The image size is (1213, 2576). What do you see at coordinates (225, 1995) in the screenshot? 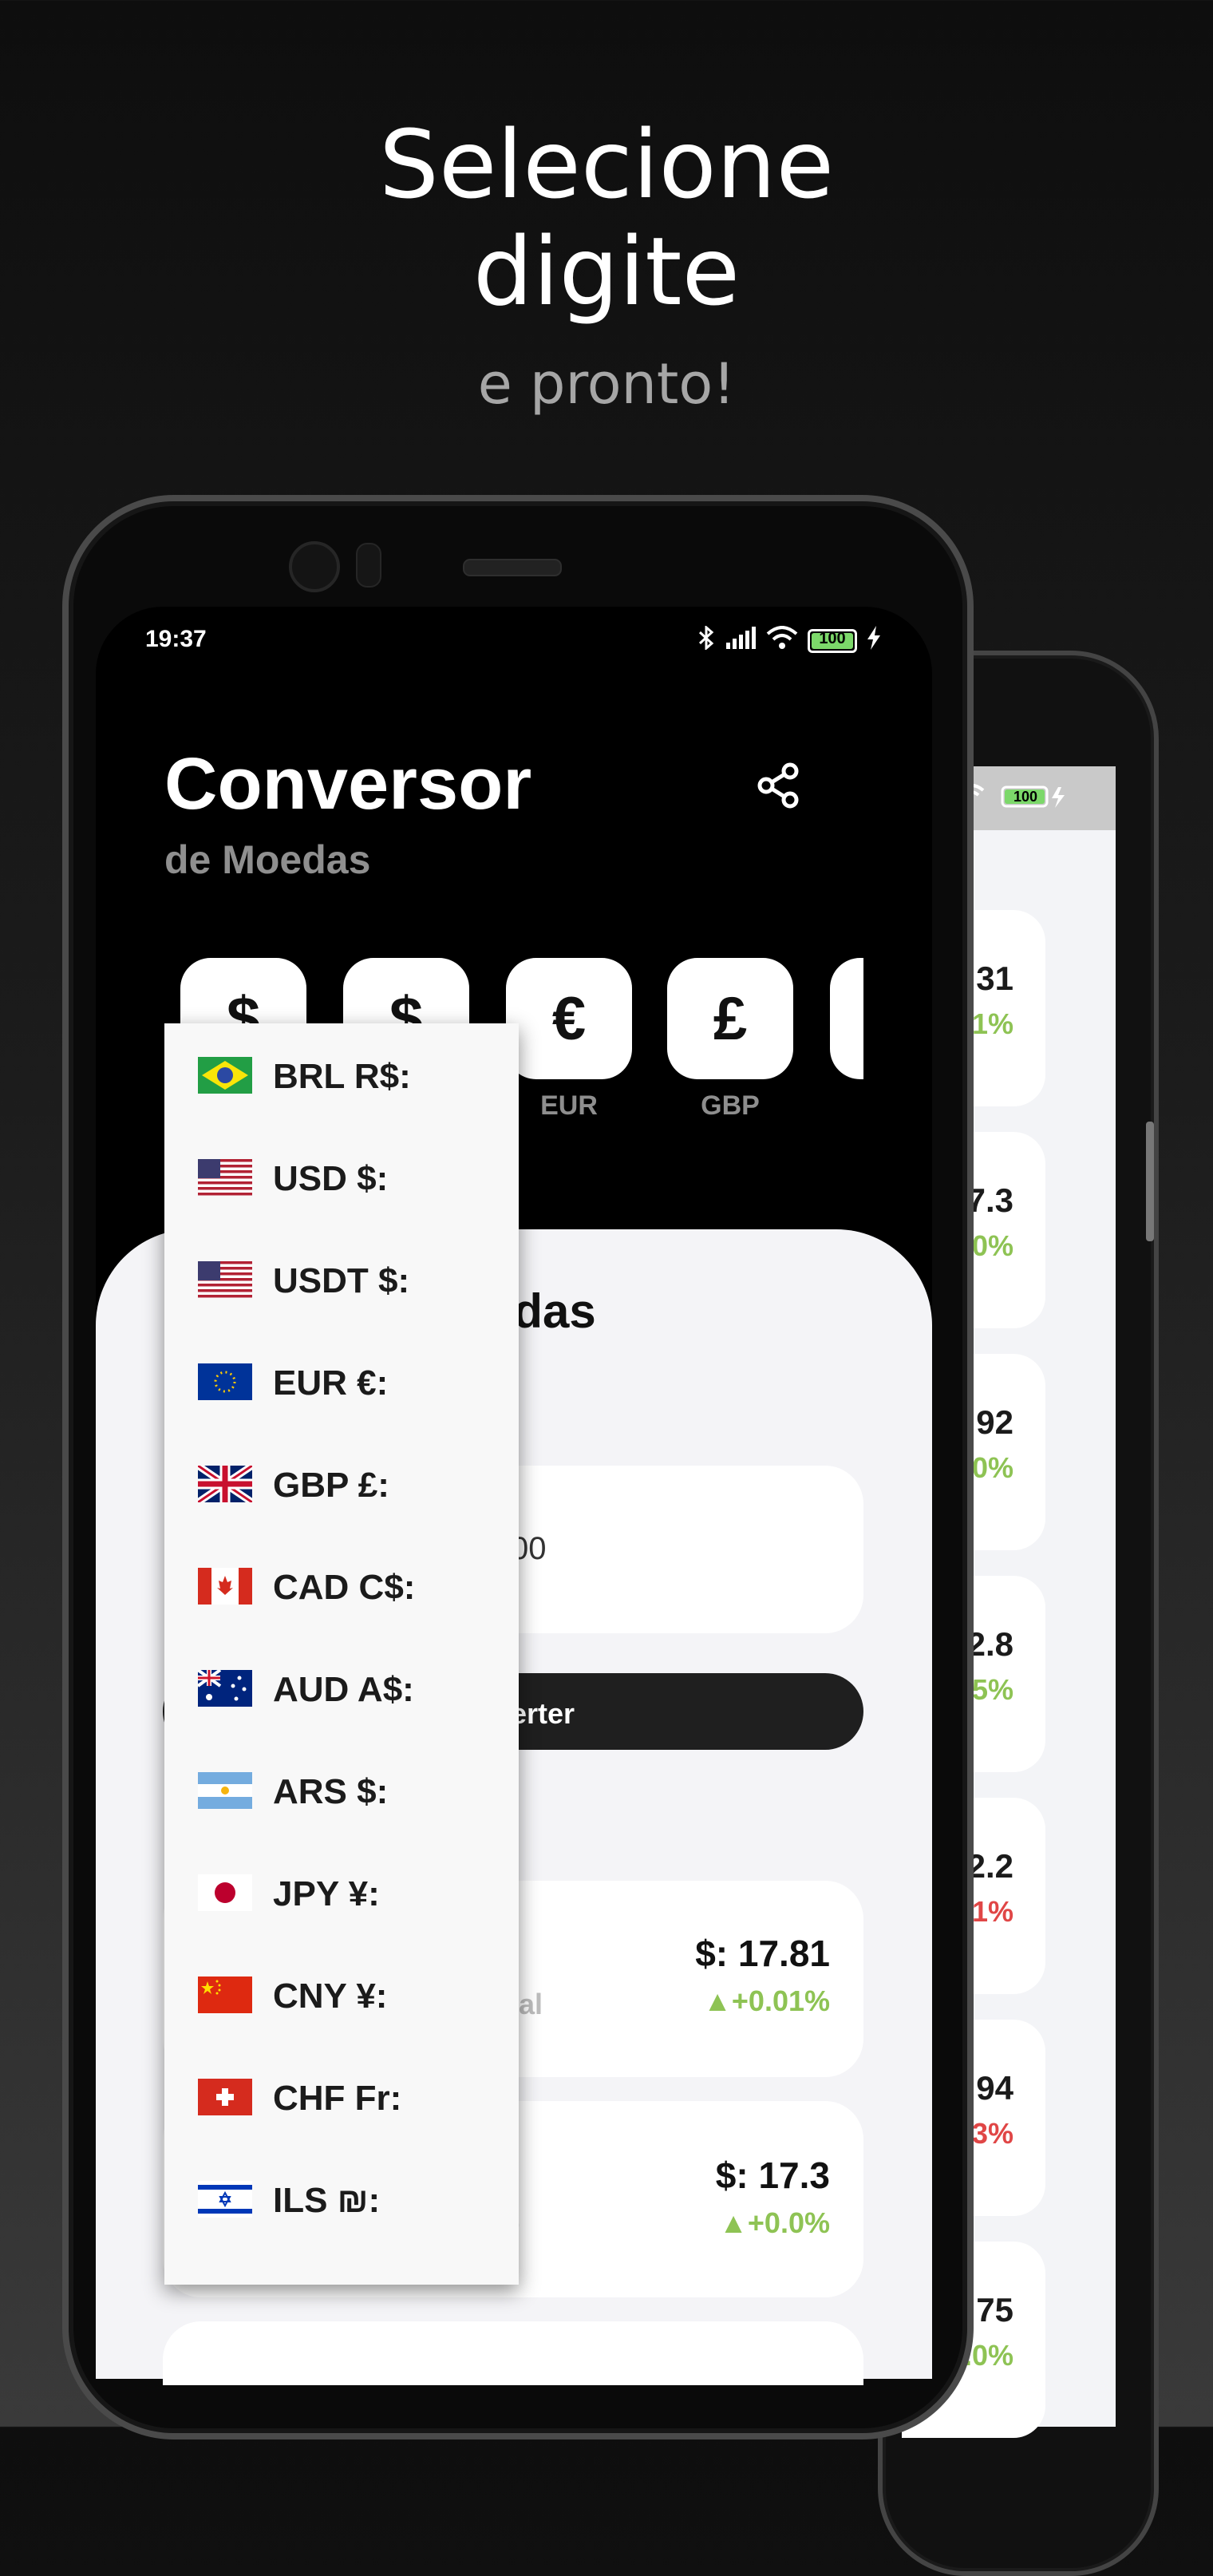
I see `china-flag-icon` at bounding box center [225, 1995].